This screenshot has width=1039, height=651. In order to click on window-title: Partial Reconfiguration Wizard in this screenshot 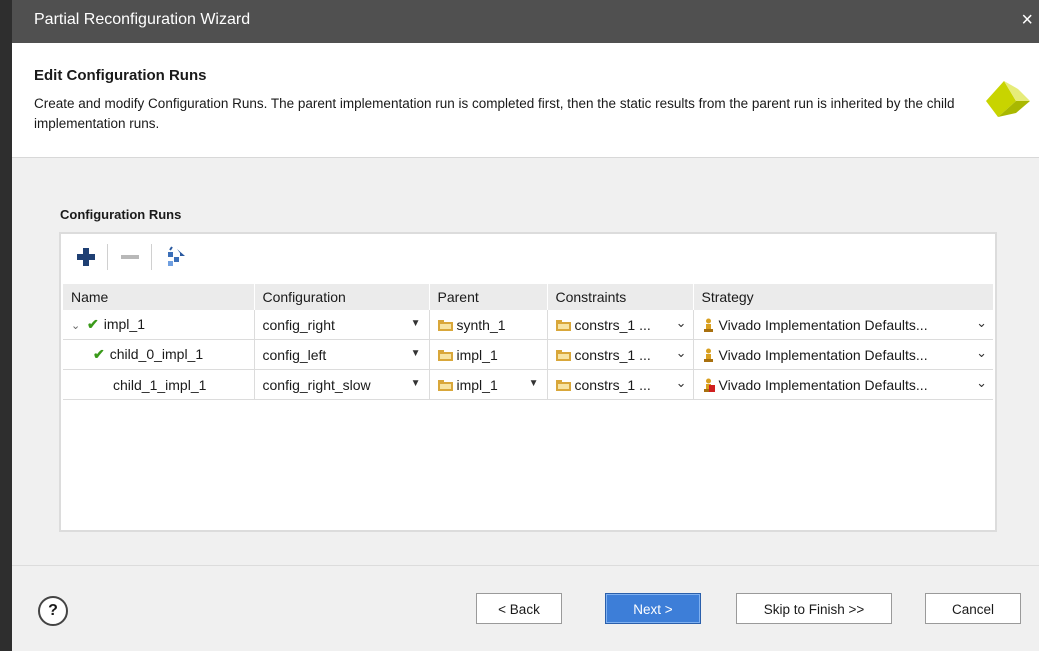, I will do `click(142, 19)`.